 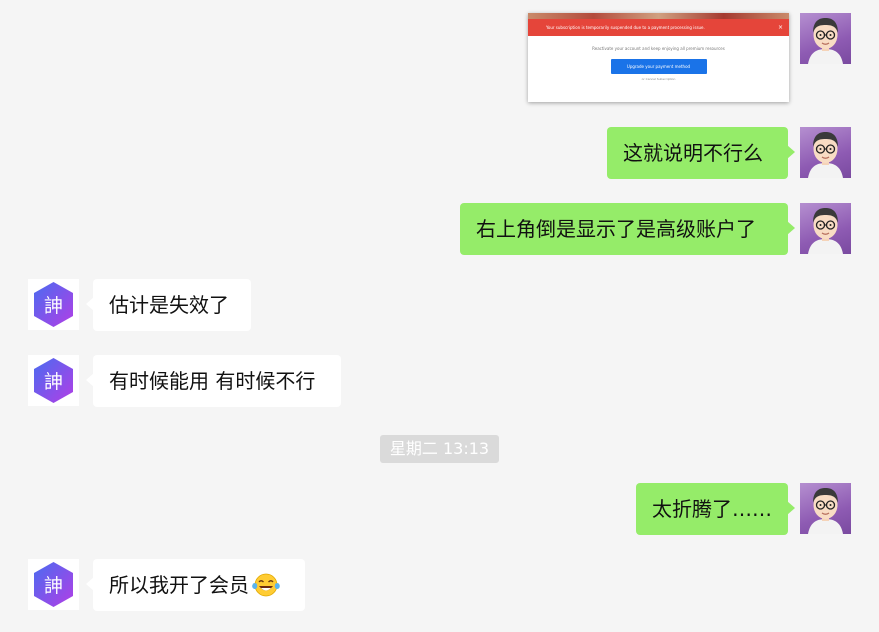 What do you see at coordinates (658, 66) in the screenshot?
I see `upgrade-payment-button: Upgrade your payment method` at bounding box center [658, 66].